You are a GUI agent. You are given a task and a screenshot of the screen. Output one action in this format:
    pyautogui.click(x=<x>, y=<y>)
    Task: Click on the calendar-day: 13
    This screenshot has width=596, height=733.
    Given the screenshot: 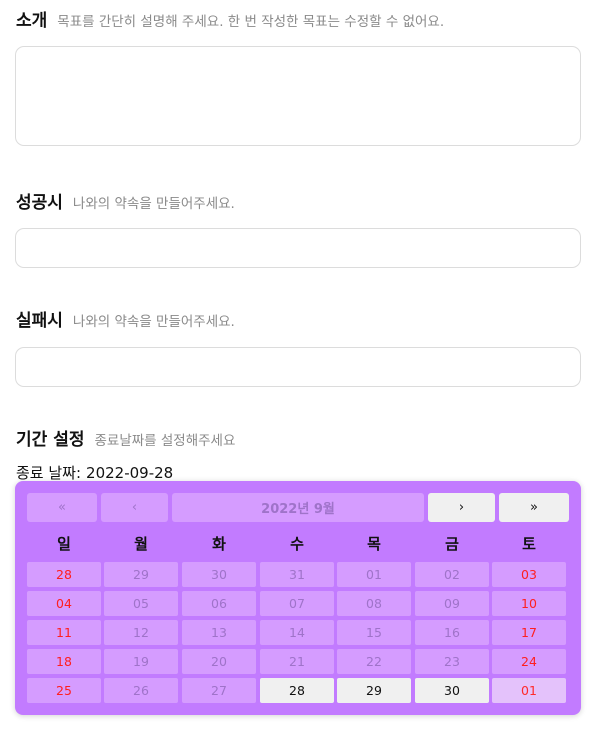 What is the action you would take?
    pyautogui.click(x=219, y=632)
    